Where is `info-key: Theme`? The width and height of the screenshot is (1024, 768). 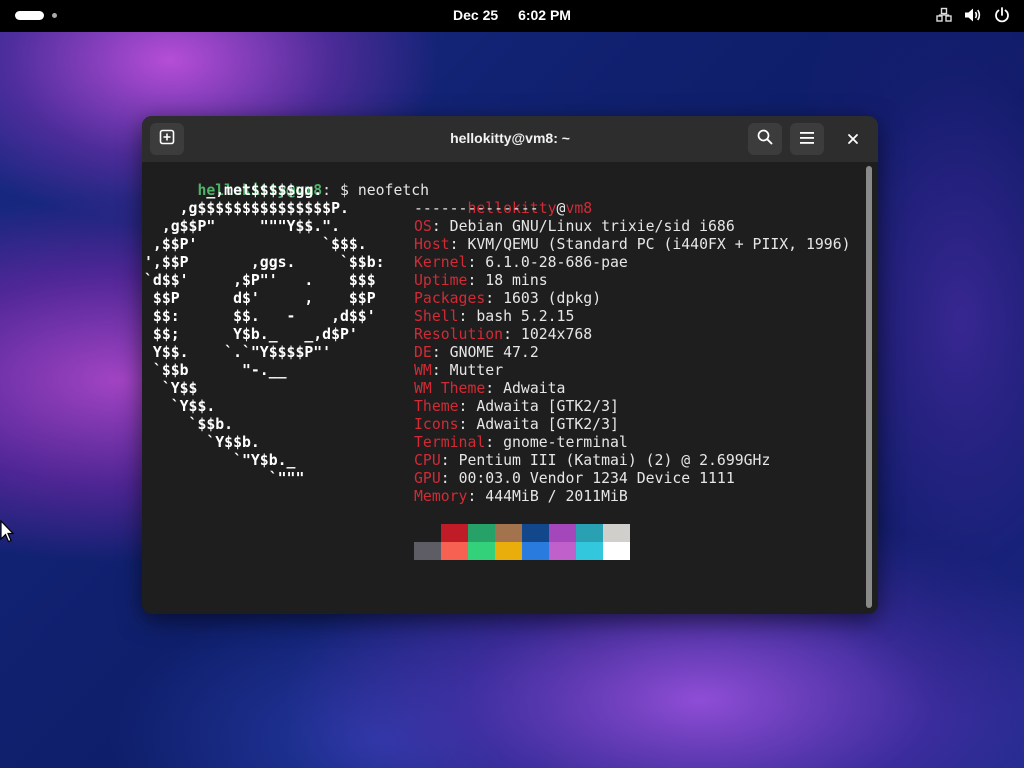 info-key: Theme is located at coordinates (436, 406).